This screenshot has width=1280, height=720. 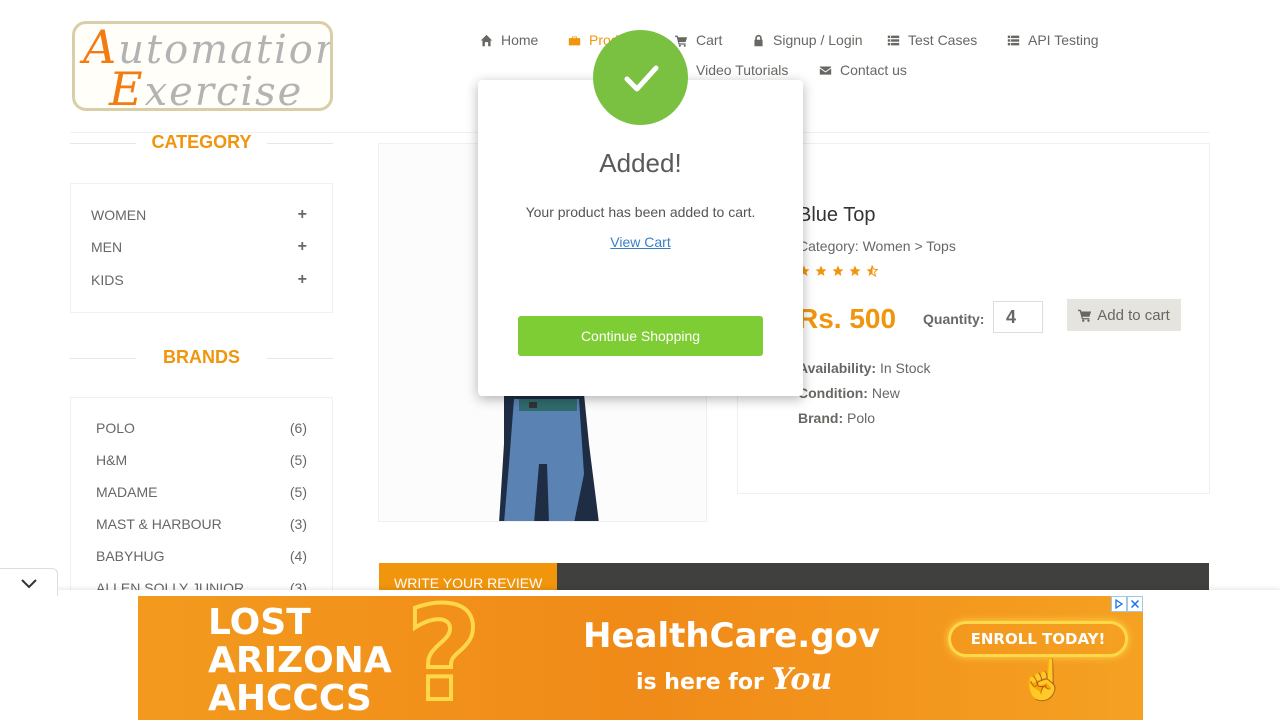 I want to click on continue-shopping-button: Continue Shopping, so click(x=640, y=336).